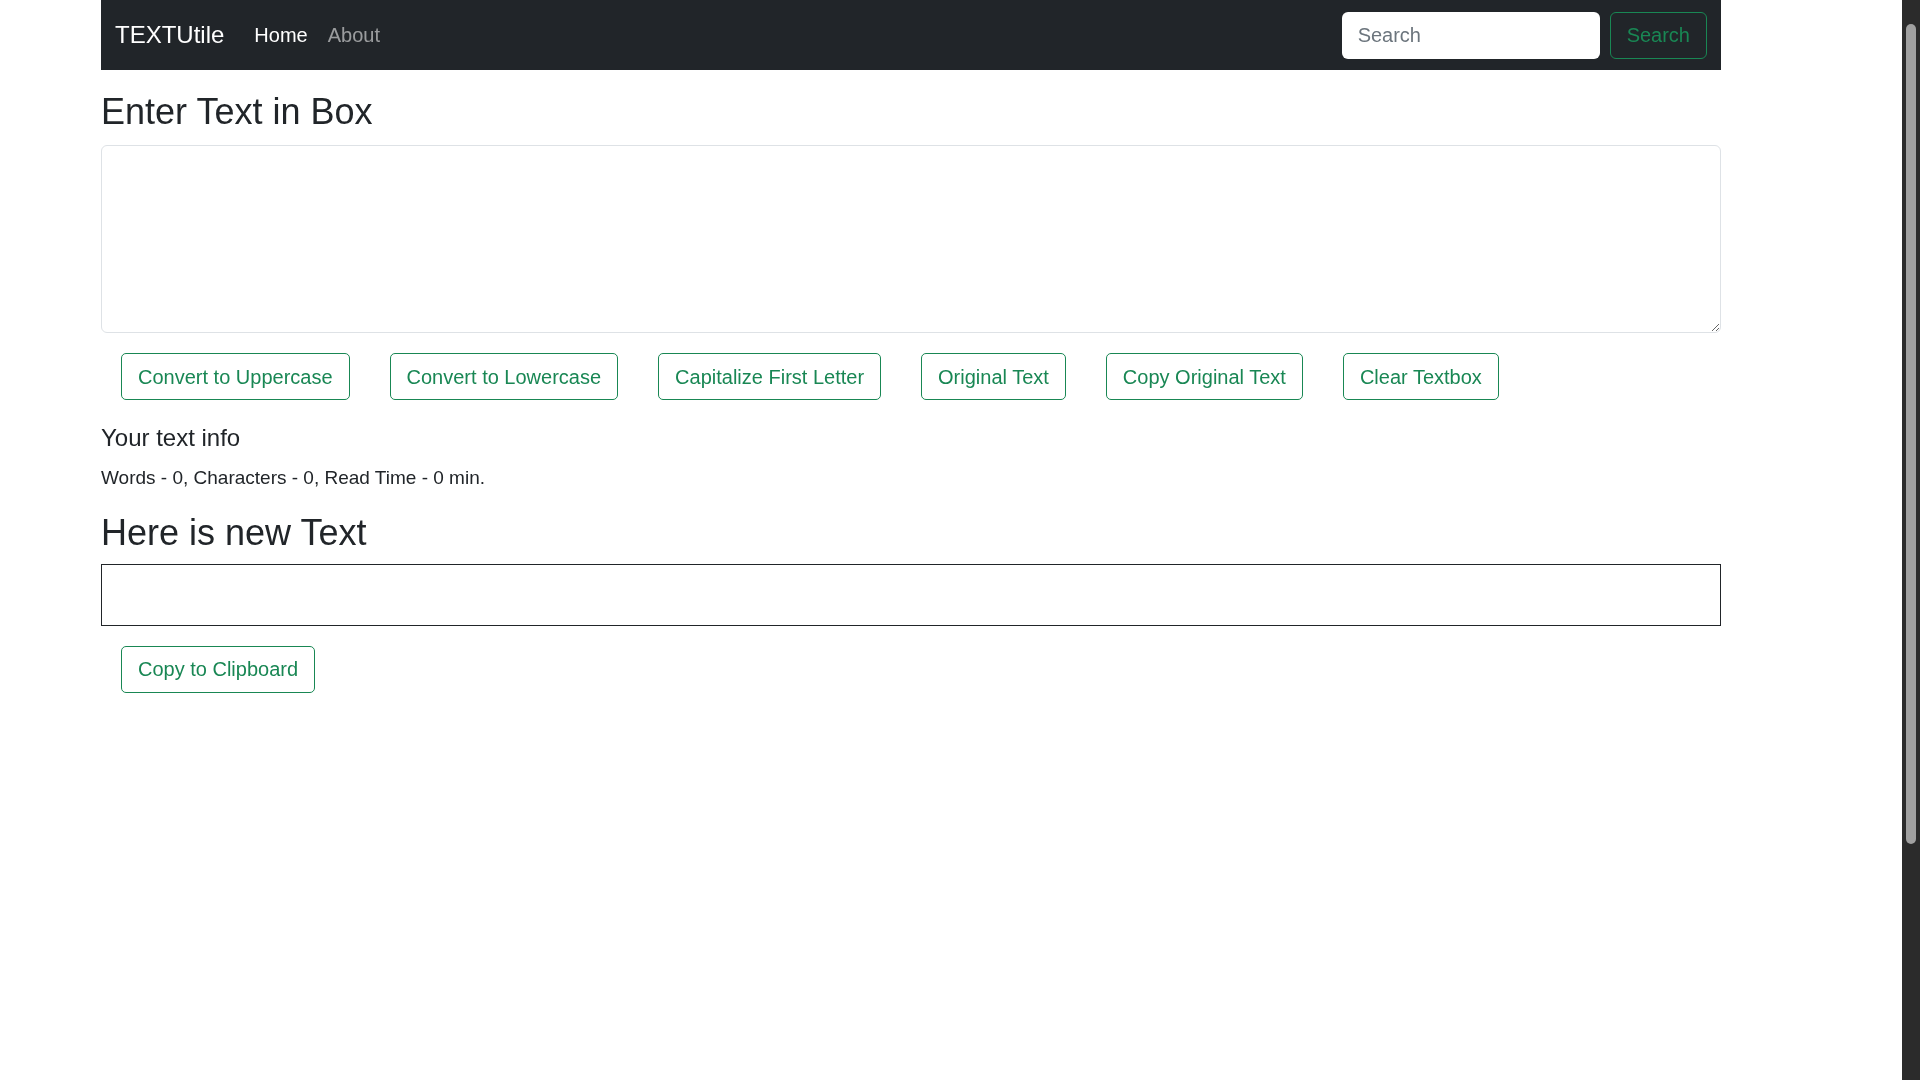  I want to click on section-heading: Enter Text in Box, so click(237, 112).